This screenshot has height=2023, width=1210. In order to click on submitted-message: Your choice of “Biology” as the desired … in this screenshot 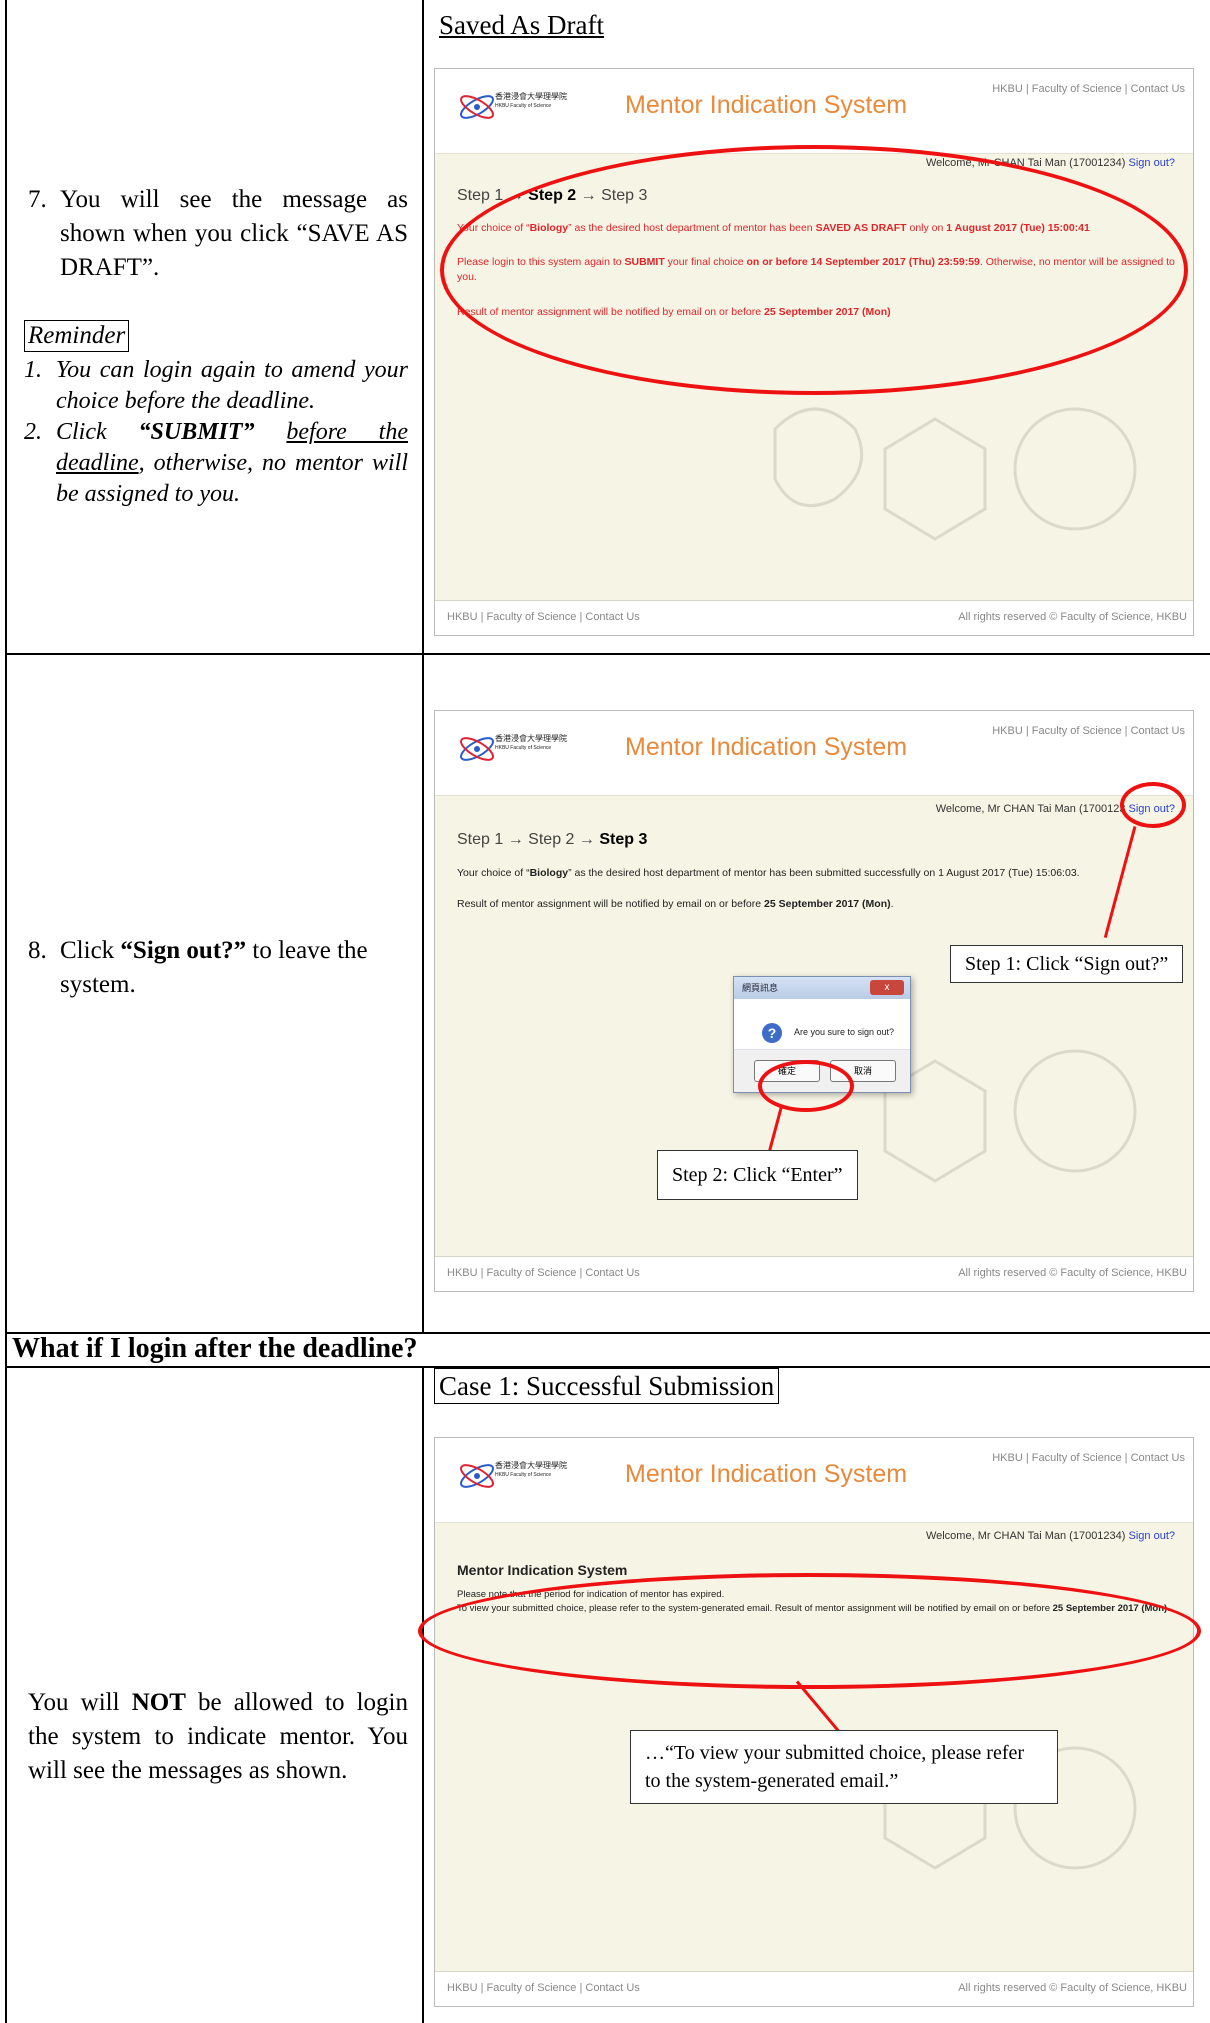, I will do `click(820, 873)`.